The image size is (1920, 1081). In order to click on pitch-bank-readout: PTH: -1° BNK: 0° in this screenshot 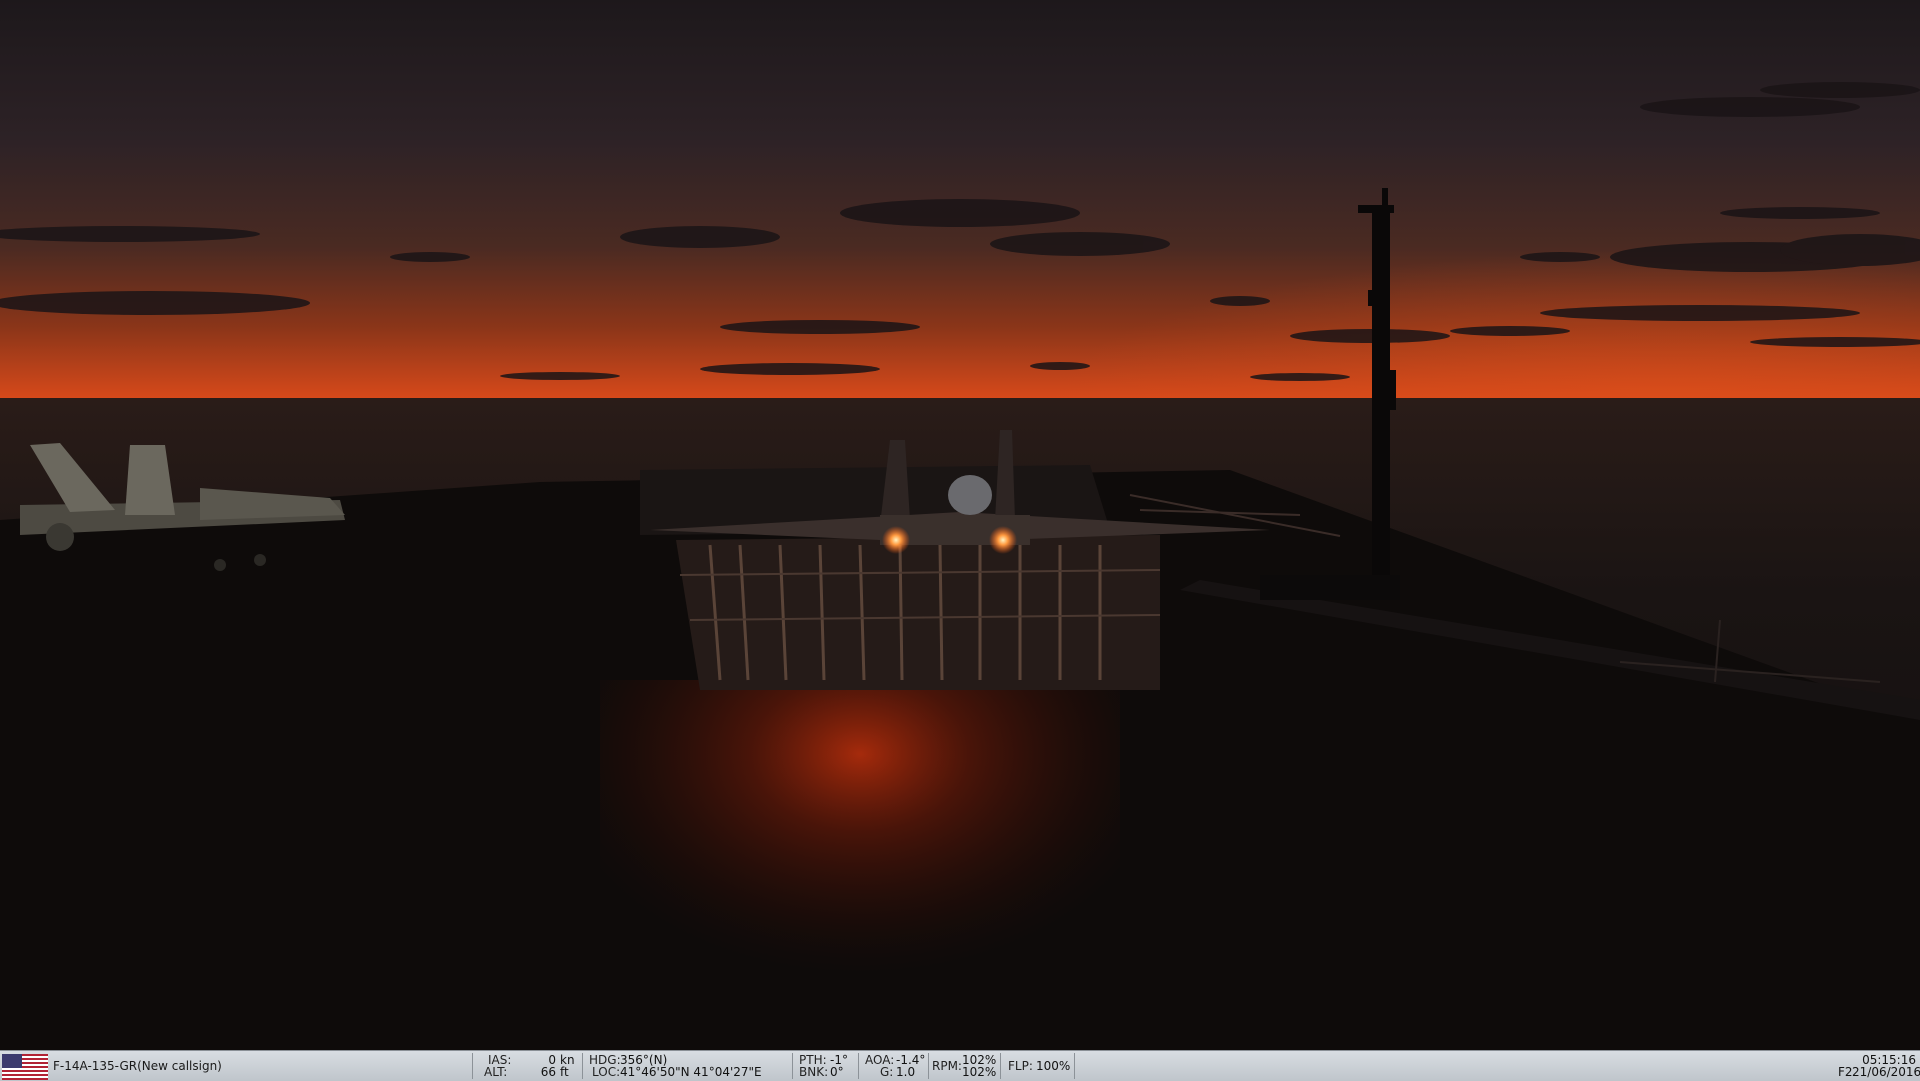, I will do `click(826, 1066)`.